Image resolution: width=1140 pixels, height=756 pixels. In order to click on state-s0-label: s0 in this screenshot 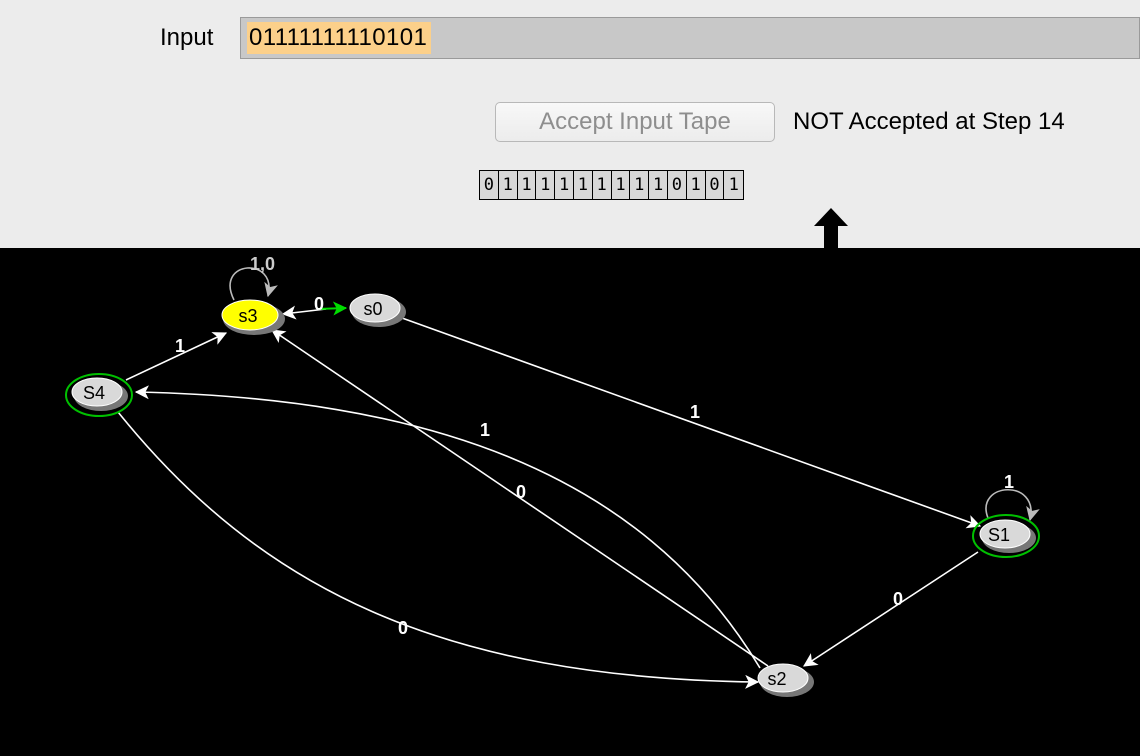, I will do `click(372, 309)`.